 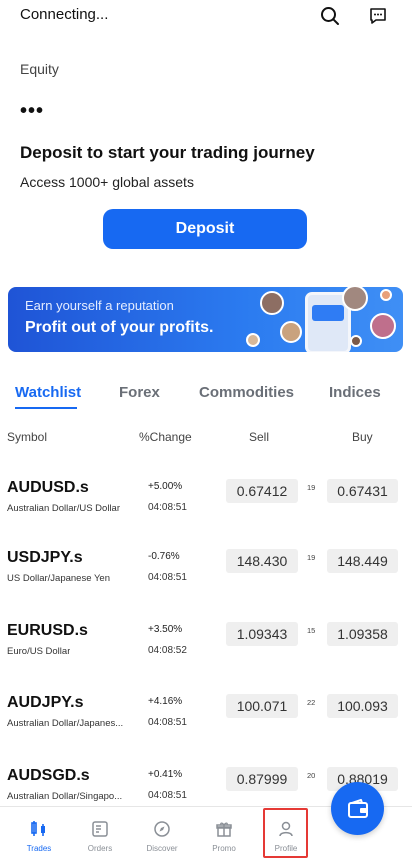 I want to click on promo-icon, so click(x=224, y=829).